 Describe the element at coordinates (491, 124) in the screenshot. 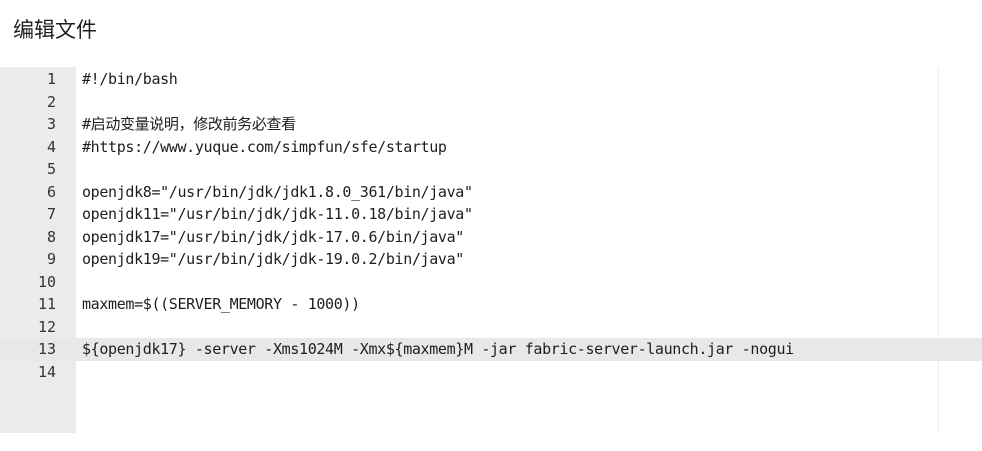

I see `editor-line: 3 #启动变量说明，修改前务必查看` at that location.